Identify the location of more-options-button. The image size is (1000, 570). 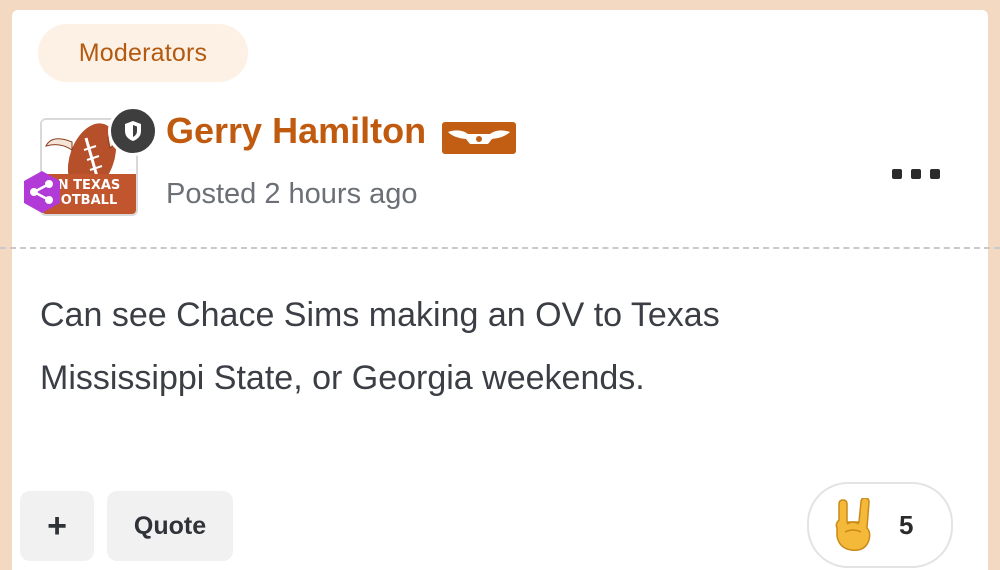
(916, 174).